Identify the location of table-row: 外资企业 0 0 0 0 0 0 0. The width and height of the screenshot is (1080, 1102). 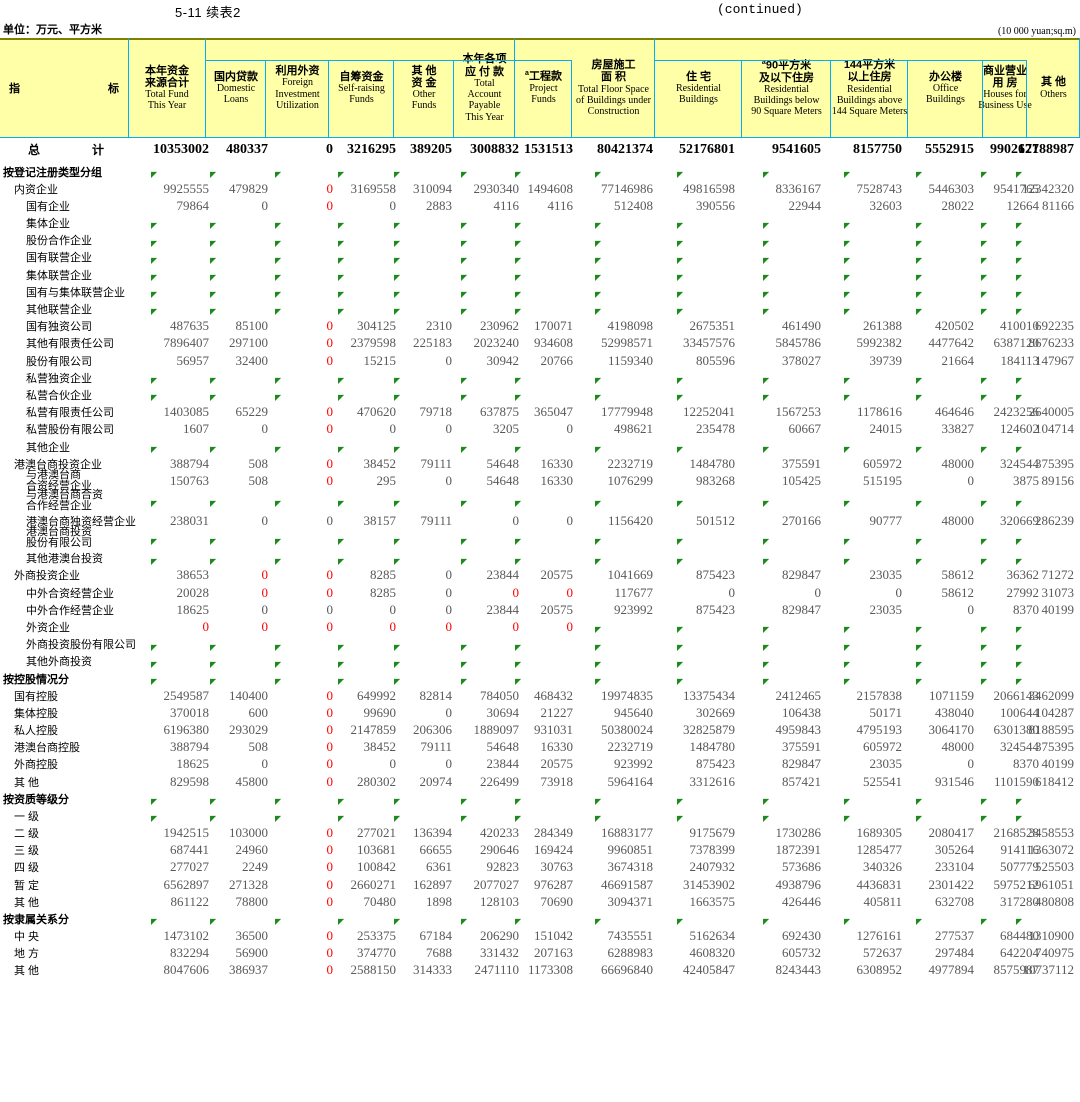
(540, 626).